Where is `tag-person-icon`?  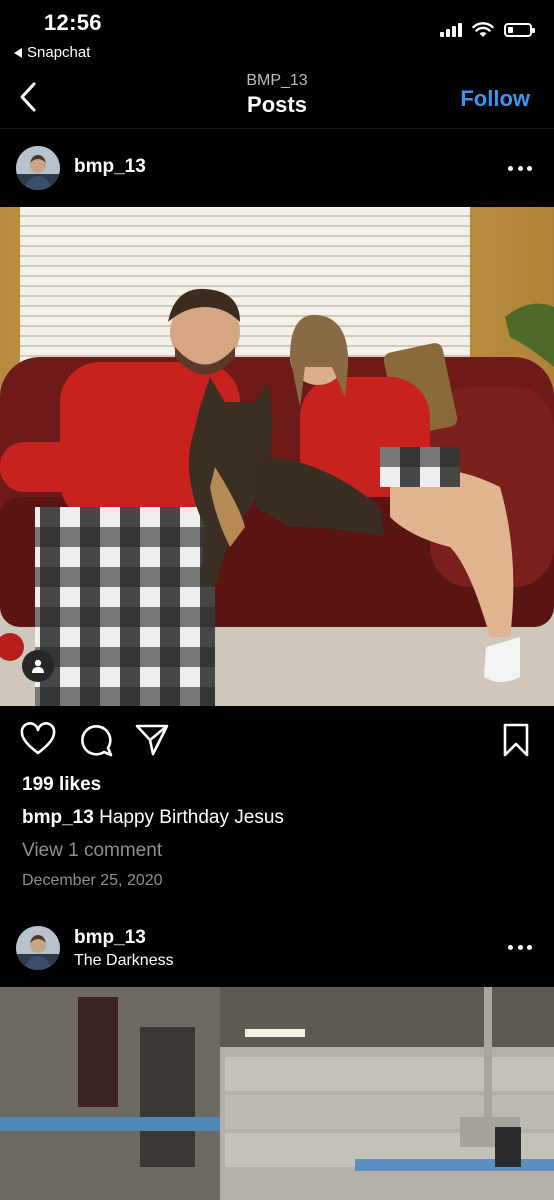 tag-person-icon is located at coordinates (38, 666).